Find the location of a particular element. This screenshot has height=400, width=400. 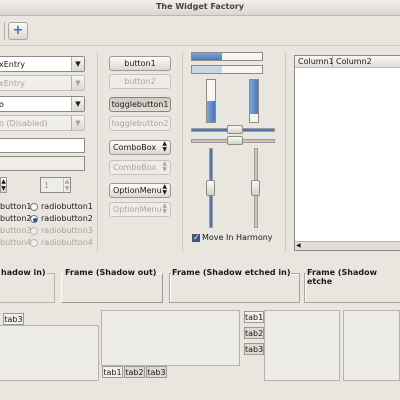

check-label-3: button3 is located at coordinates (16, 230).